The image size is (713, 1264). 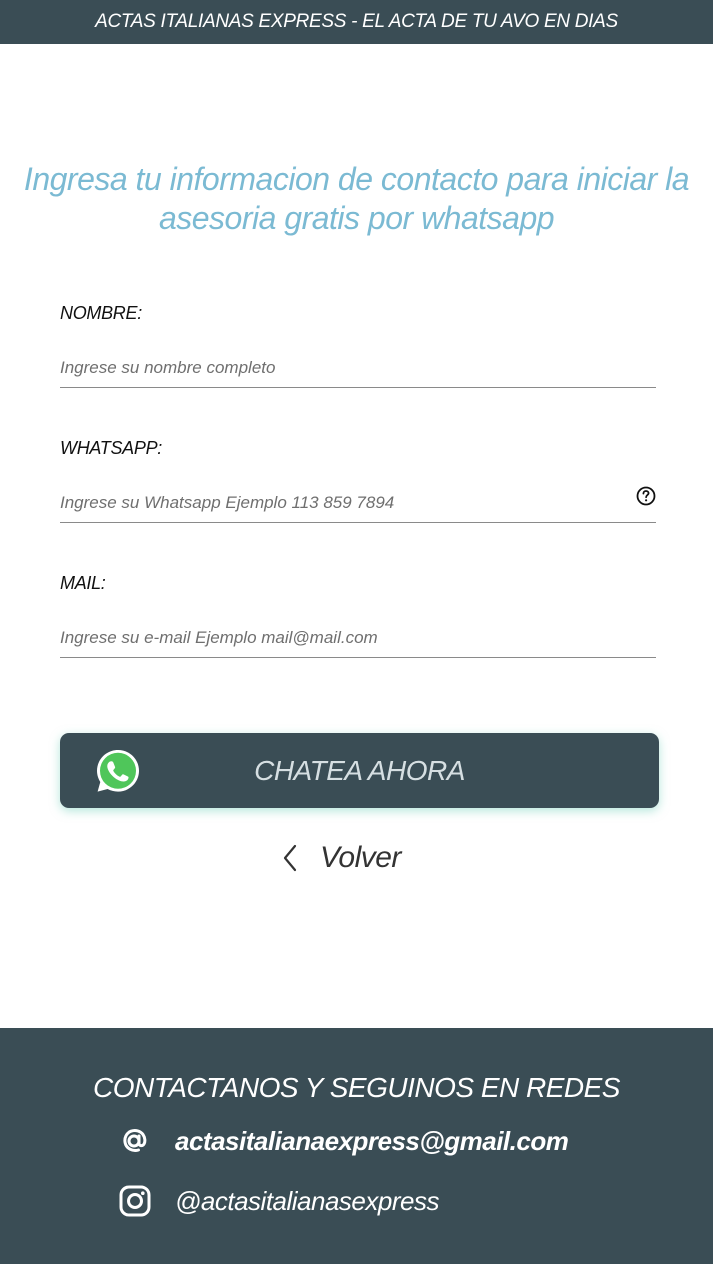 I want to click on chat-now-label: CHATEA AHORA, so click(x=359, y=770).